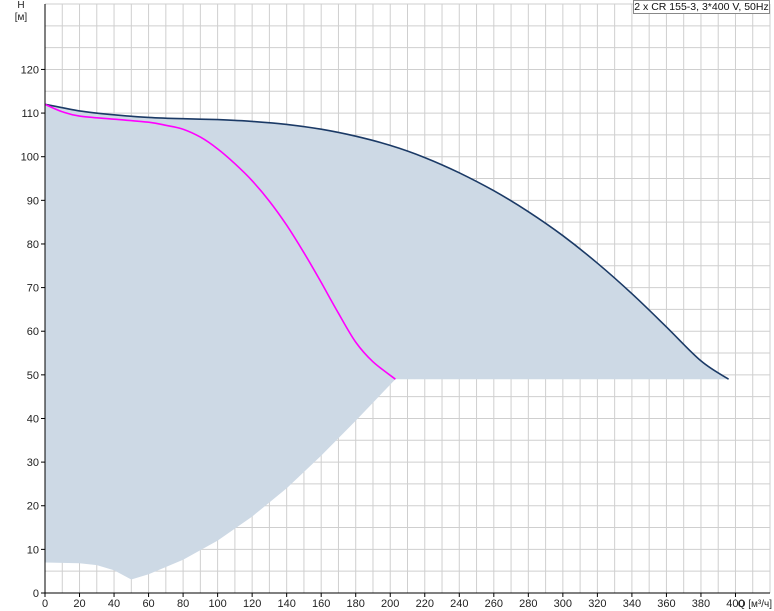  What do you see at coordinates (21, 17) in the screenshot?
I see `y-axis-unit: [м]` at bounding box center [21, 17].